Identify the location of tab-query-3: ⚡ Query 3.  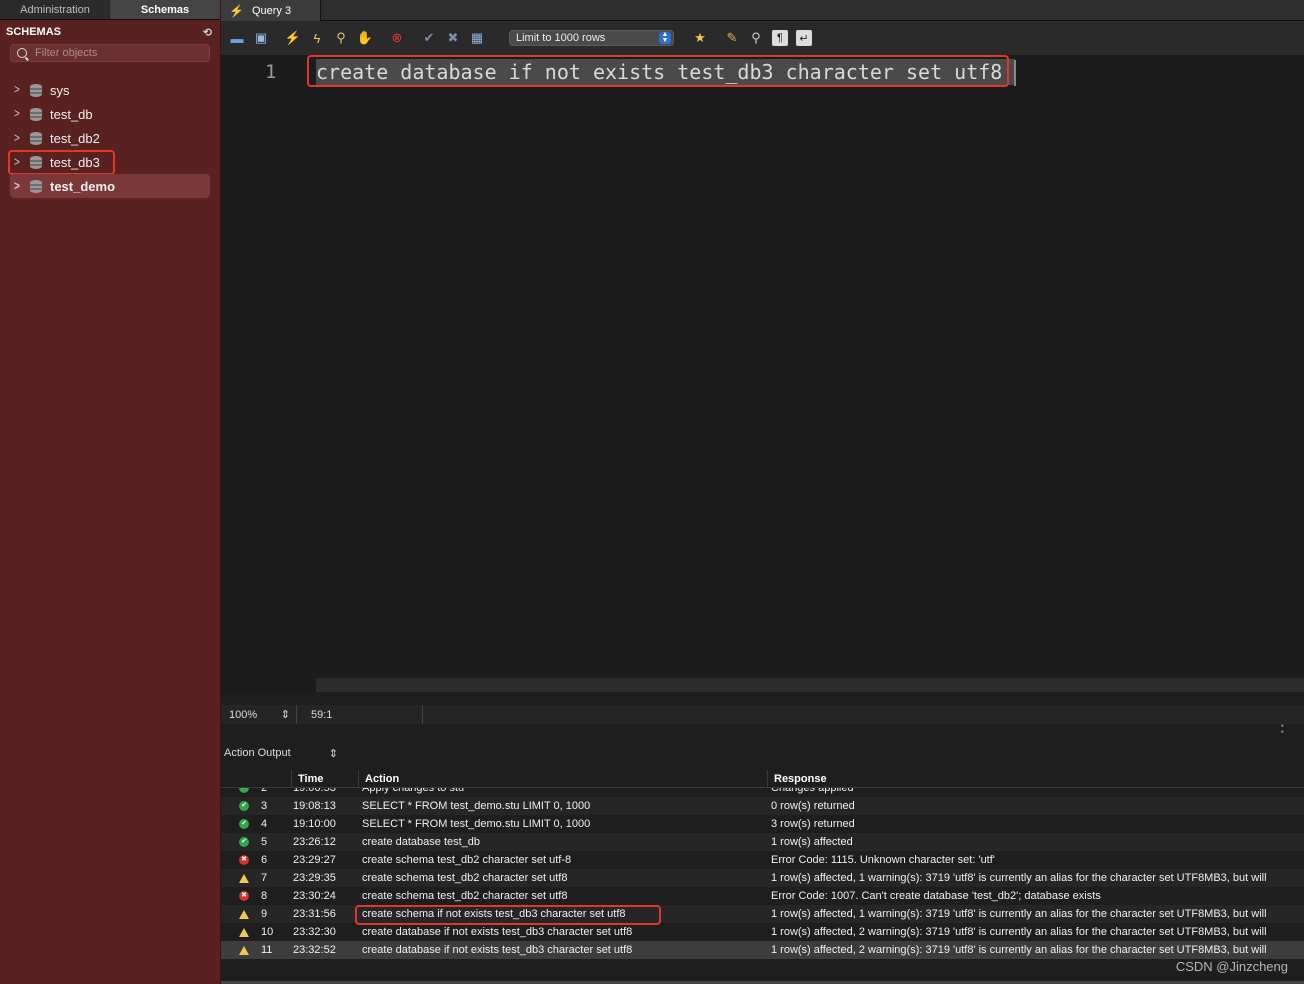
(271, 10).